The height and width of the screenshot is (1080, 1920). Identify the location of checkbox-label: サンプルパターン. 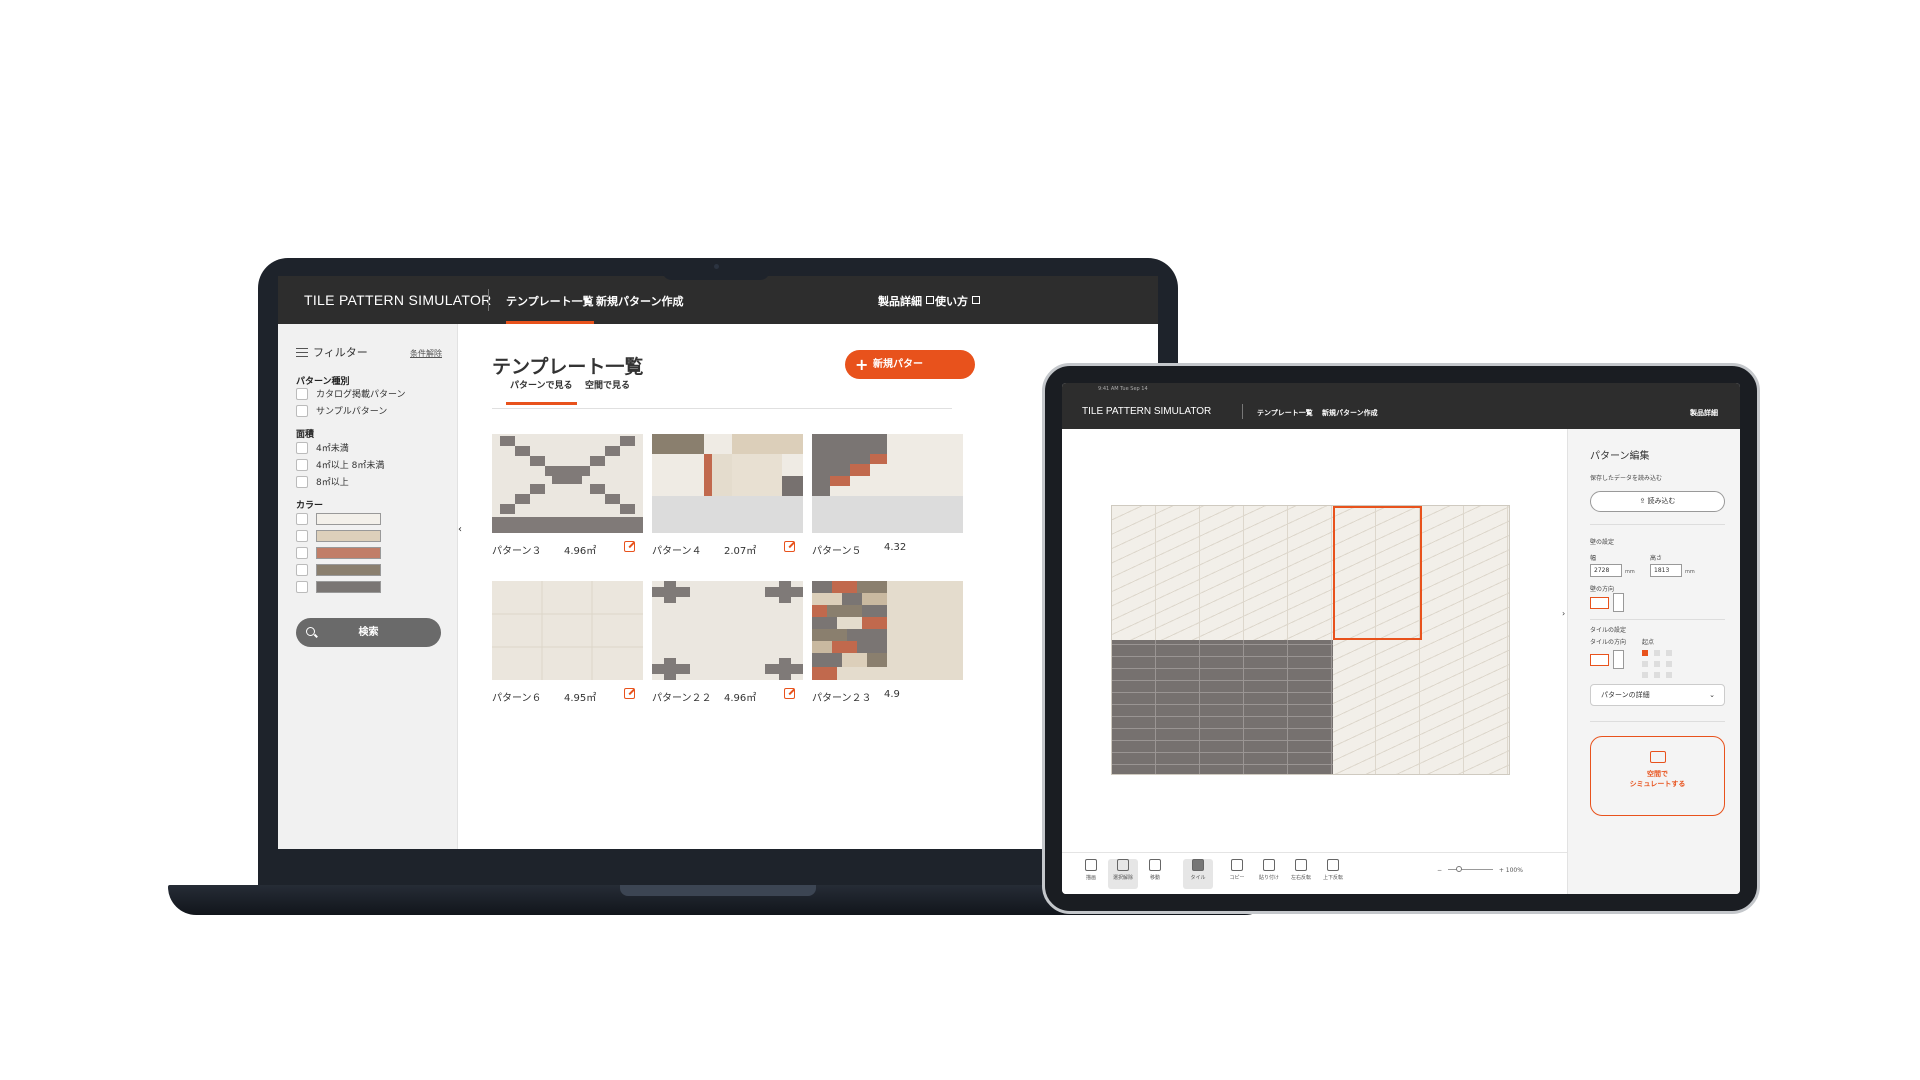
(352, 412).